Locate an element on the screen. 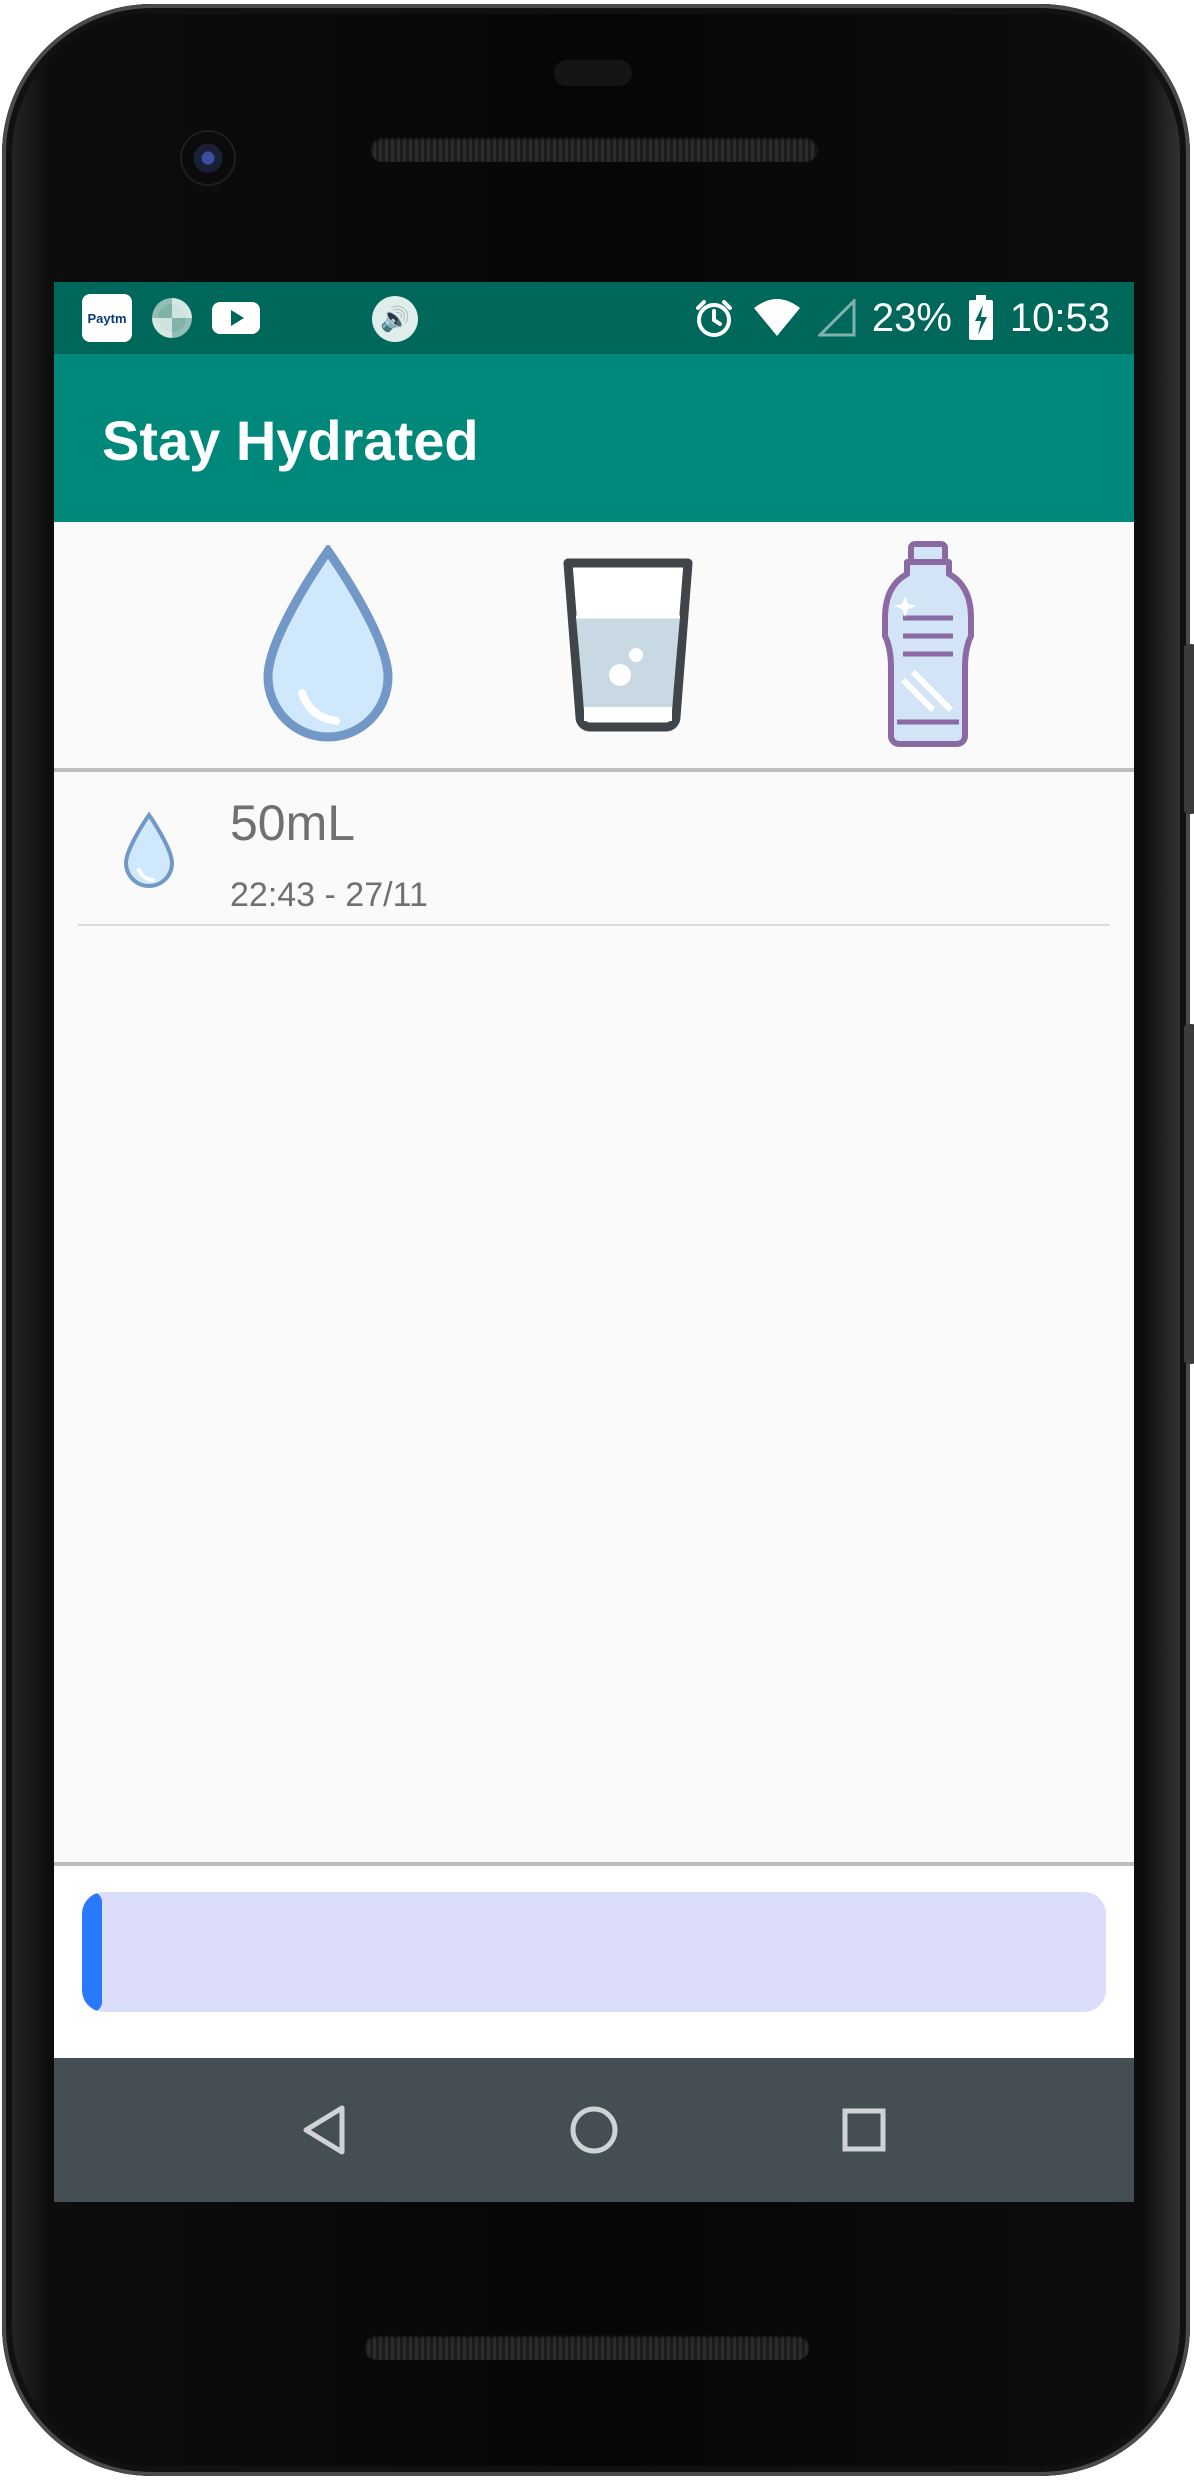 The width and height of the screenshot is (1194, 2480). home-button is located at coordinates (594, 2130).